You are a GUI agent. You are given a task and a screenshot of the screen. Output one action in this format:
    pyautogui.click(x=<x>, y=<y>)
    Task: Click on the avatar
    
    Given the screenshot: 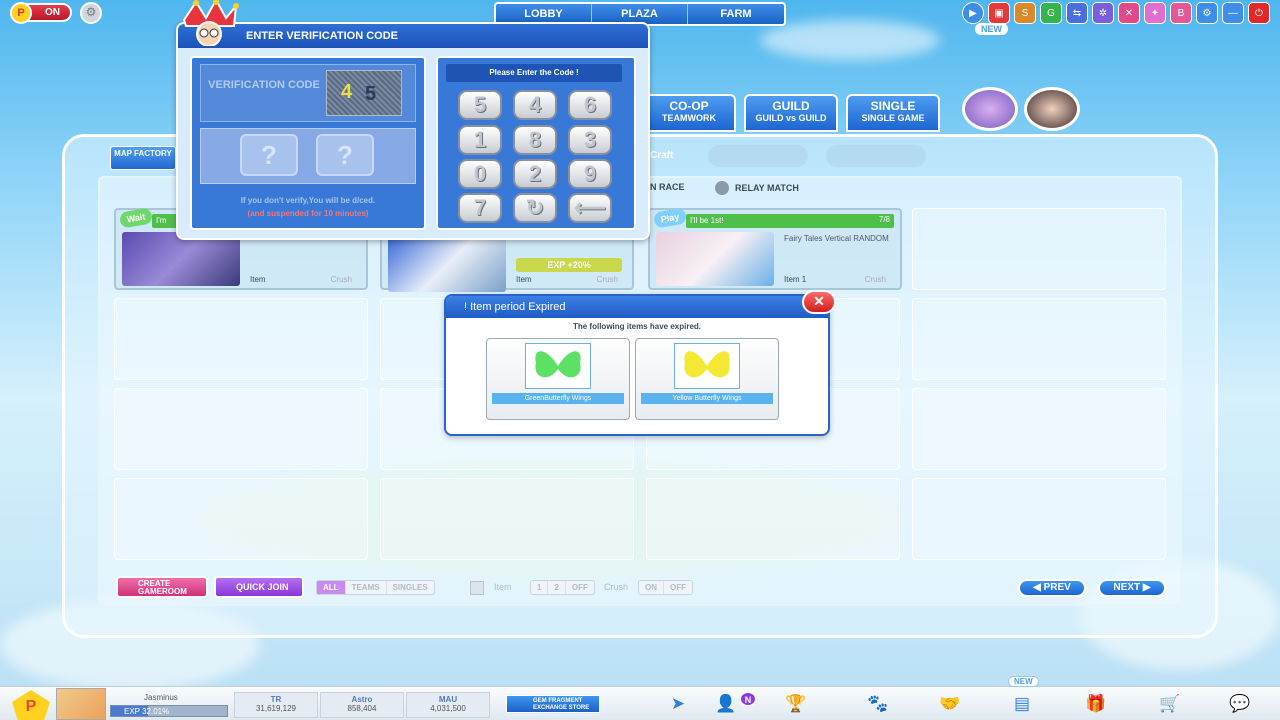 What is the action you would take?
    pyautogui.click(x=81, y=704)
    